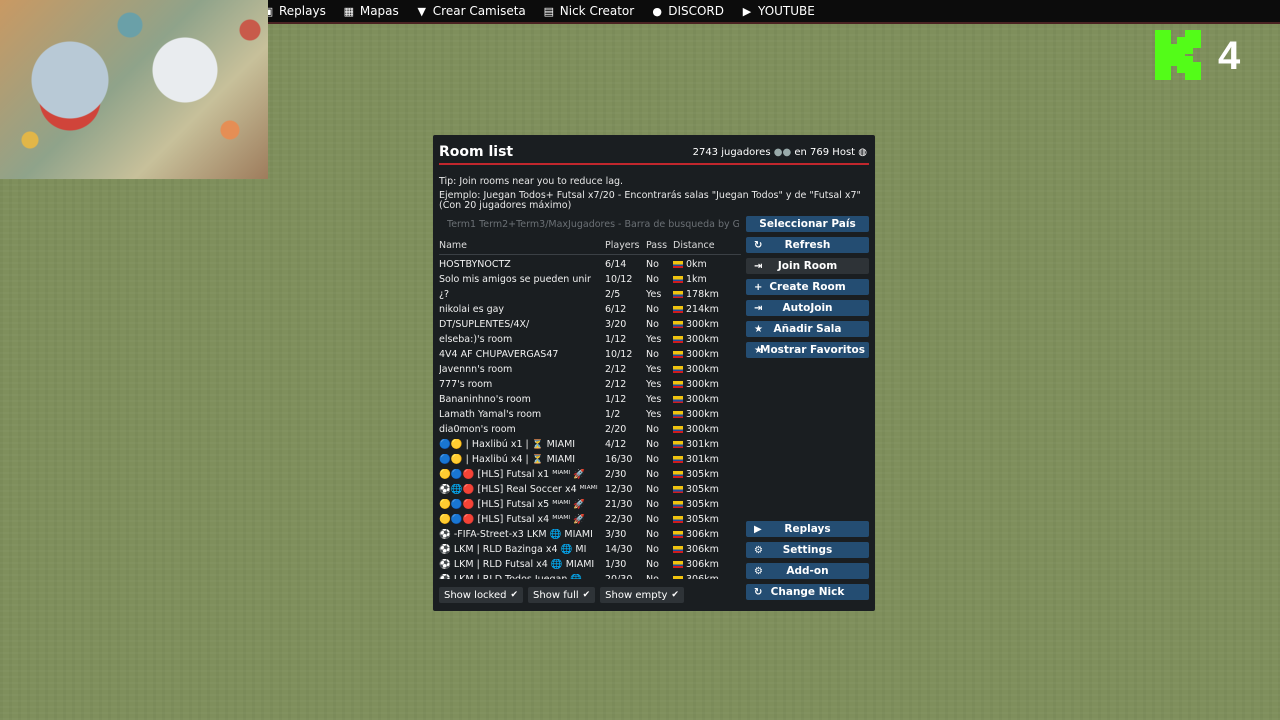 This screenshot has height=720, width=1280. What do you see at coordinates (696, 11) in the screenshot?
I see `nav-label: DISCORD` at bounding box center [696, 11].